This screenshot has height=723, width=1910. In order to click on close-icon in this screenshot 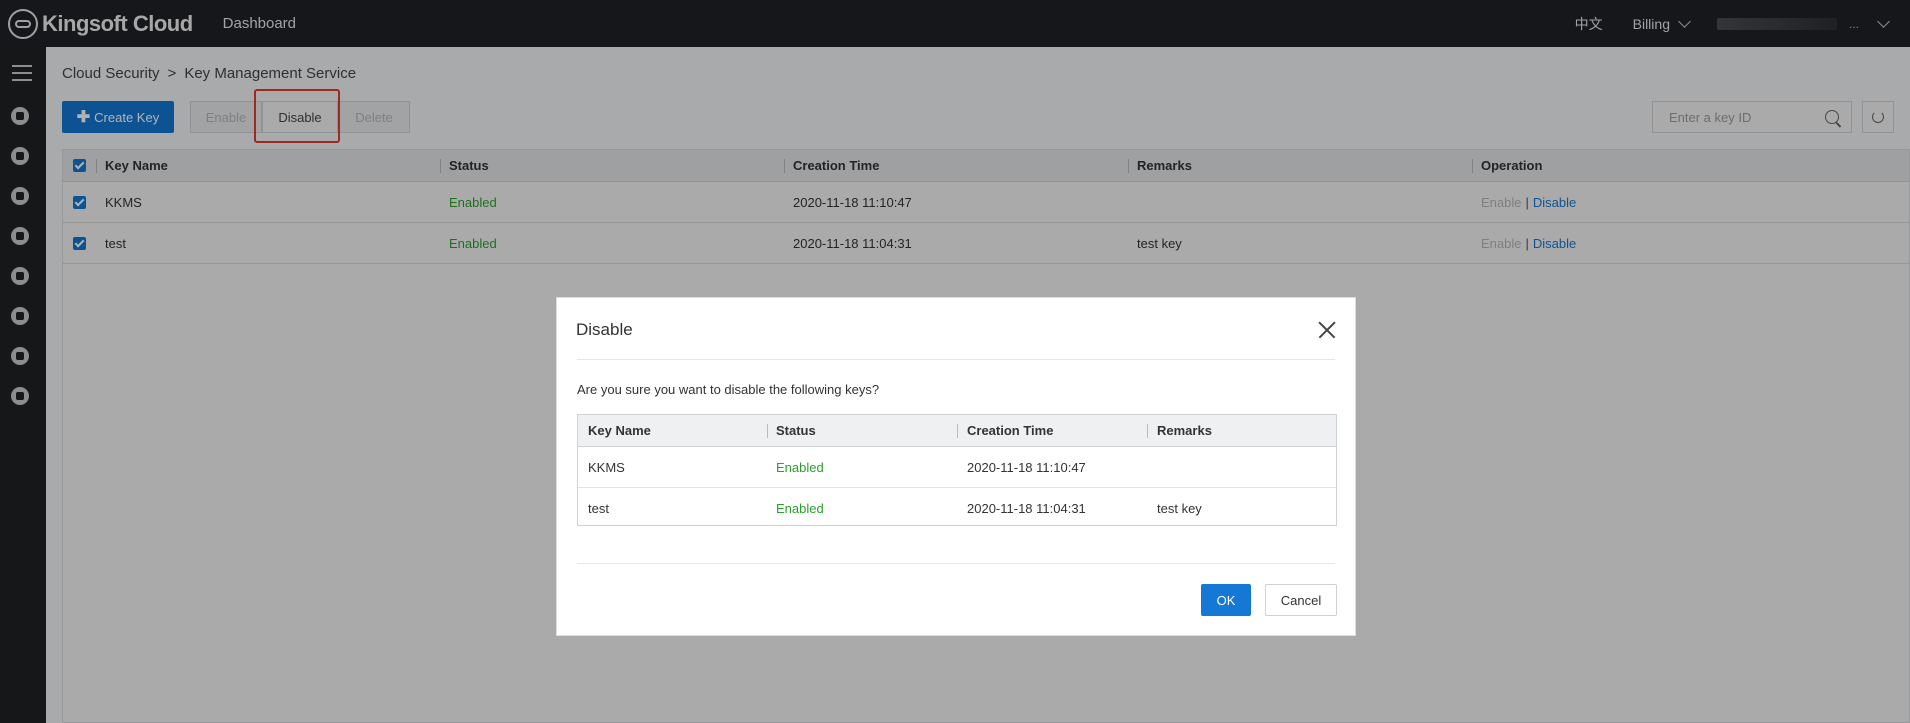, I will do `click(1327, 330)`.